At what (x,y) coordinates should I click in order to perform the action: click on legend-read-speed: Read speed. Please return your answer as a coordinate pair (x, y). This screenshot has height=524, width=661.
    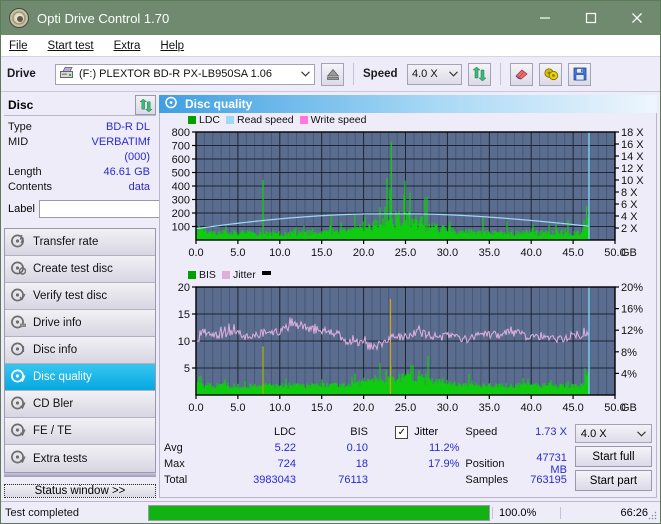
    Looking at the image, I should click on (260, 120).